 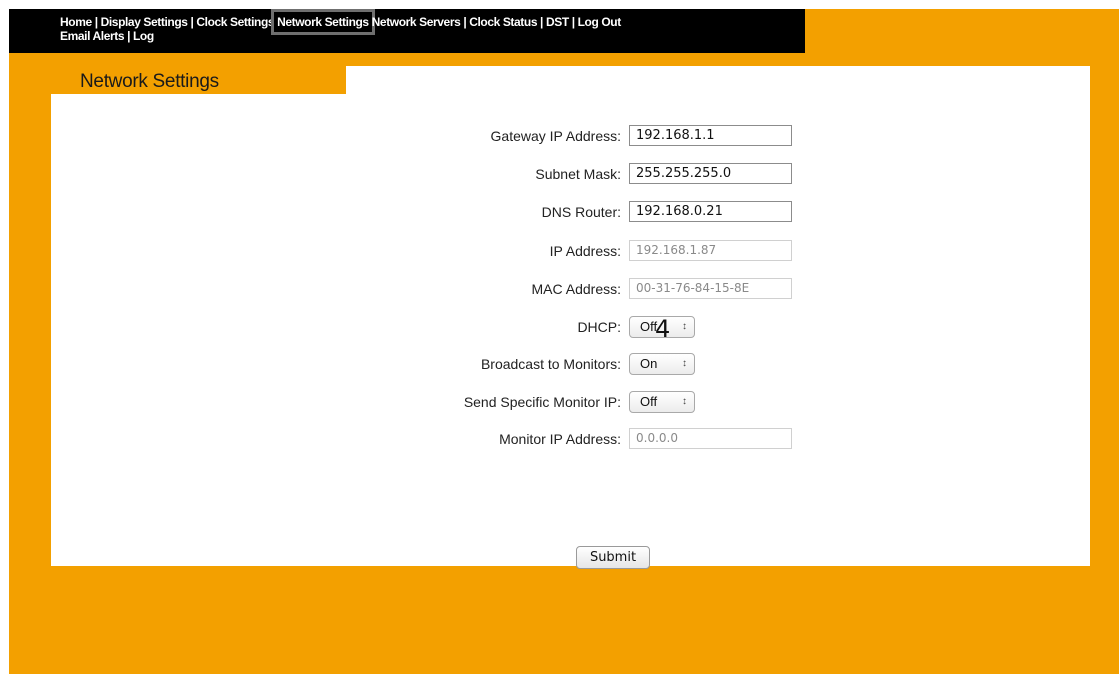 What do you see at coordinates (550, 364) in the screenshot?
I see `broadcast-label: Broadcast to Monitors:` at bounding box center [550, 364].